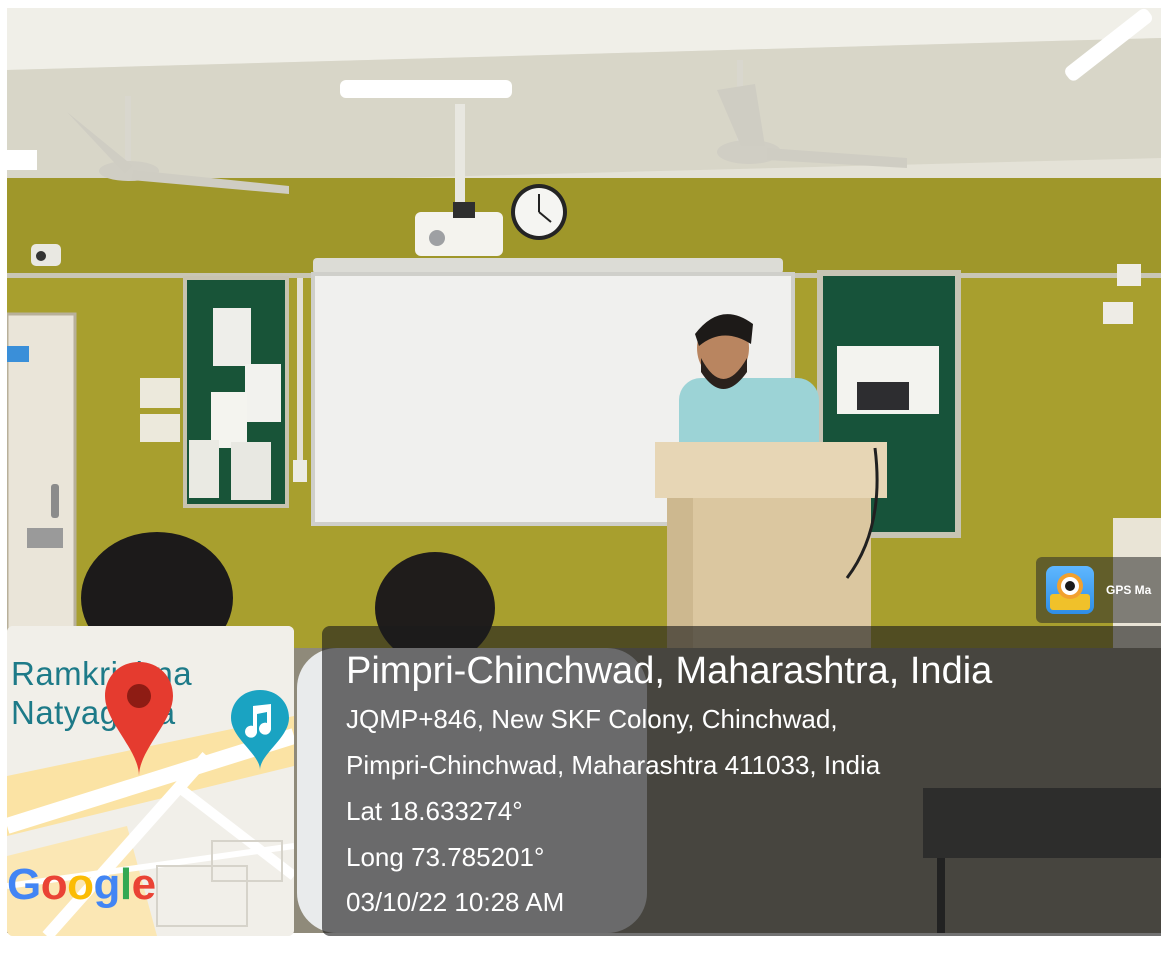 This screenshot has width=1161, height=959. Describe the element at coordinates (139, 719) in the screenshot. I see `map-pin-icon` at that location.